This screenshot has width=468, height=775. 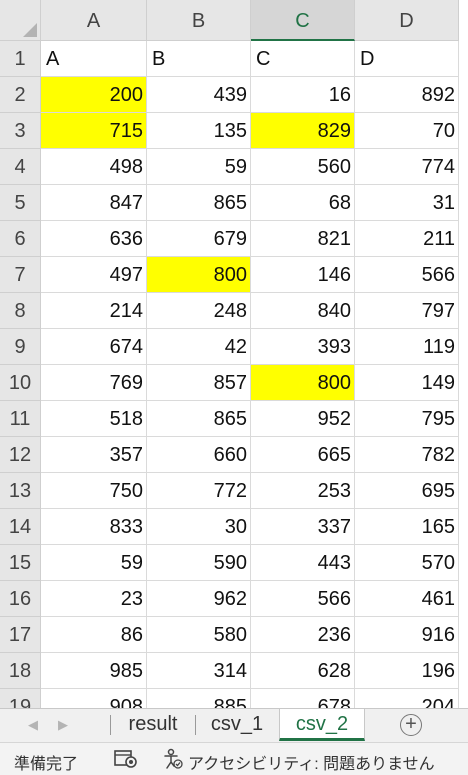 What do you see at coordinates (303, 491) in the screenshot?
I see `cell-c13: 253` at bounding box center [303, 491].